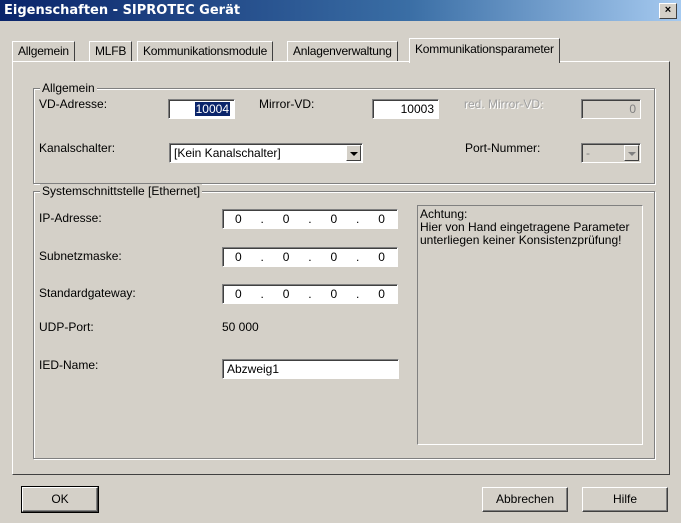 The height and width of the screenshot is (523, 681). What do you see at coordinates (205, 51) in the screenshot?
I see `tab-kommunikationsmodule: Kommunikationsmodule` at bounding box center [205, 51].